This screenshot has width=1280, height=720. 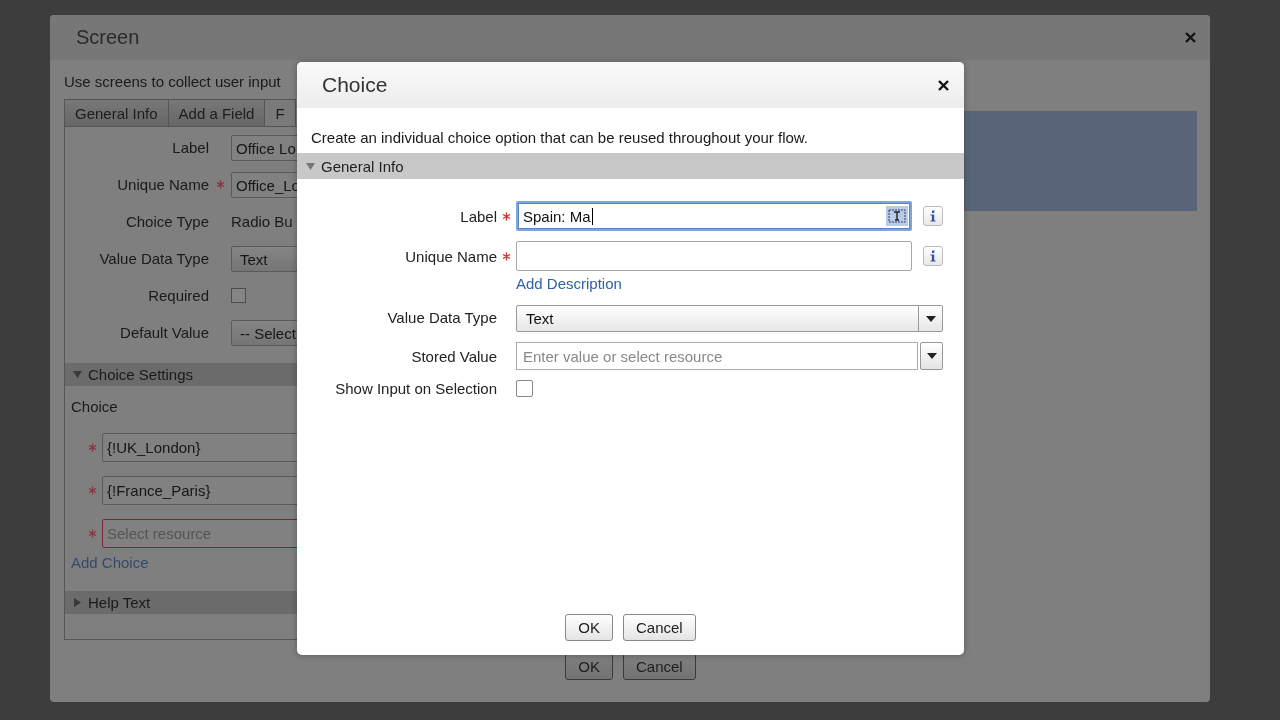 What do you see at coordinates (714, 256) in the screenshot?
I see `text-field` at bounding box center [714, 256].